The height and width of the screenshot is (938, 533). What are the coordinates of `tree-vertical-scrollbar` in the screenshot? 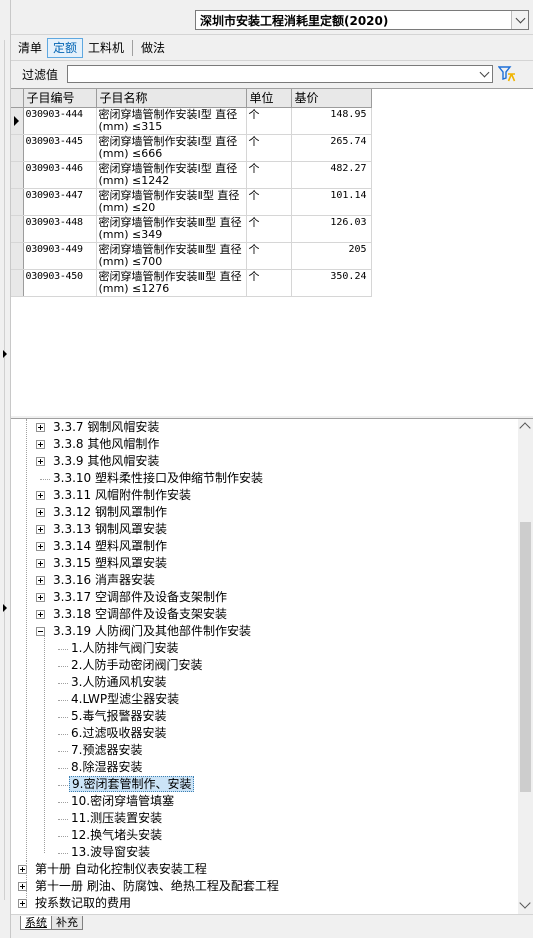 It's located at (525, 666).